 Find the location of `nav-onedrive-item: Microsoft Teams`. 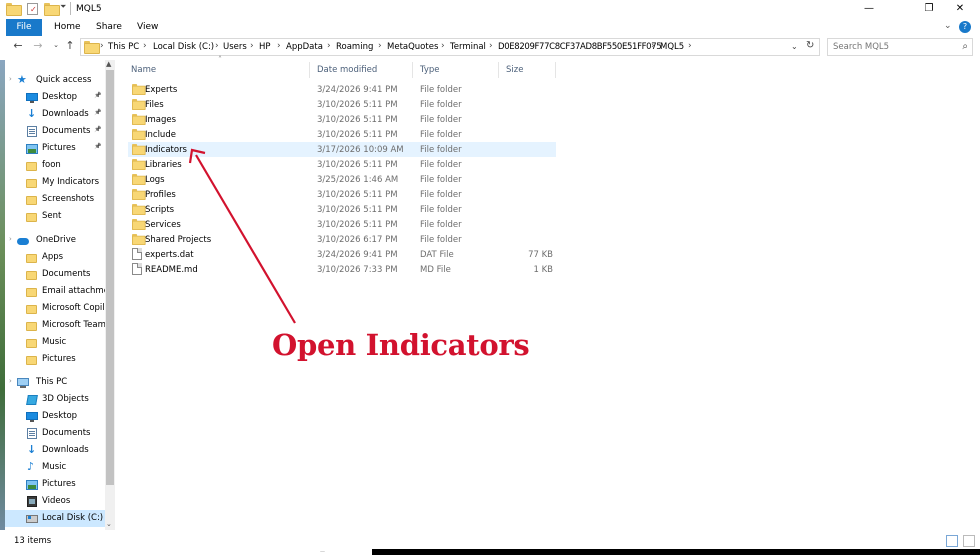

nav-onedrive-item: Microsoft Teams is located at coordinates (58, 325).